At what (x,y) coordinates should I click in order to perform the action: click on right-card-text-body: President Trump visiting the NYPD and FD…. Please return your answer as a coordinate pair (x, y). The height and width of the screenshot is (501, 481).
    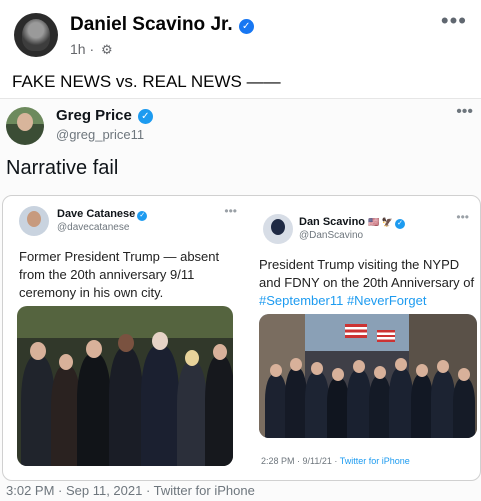
    Looking at the image, I should click on (367, 273).